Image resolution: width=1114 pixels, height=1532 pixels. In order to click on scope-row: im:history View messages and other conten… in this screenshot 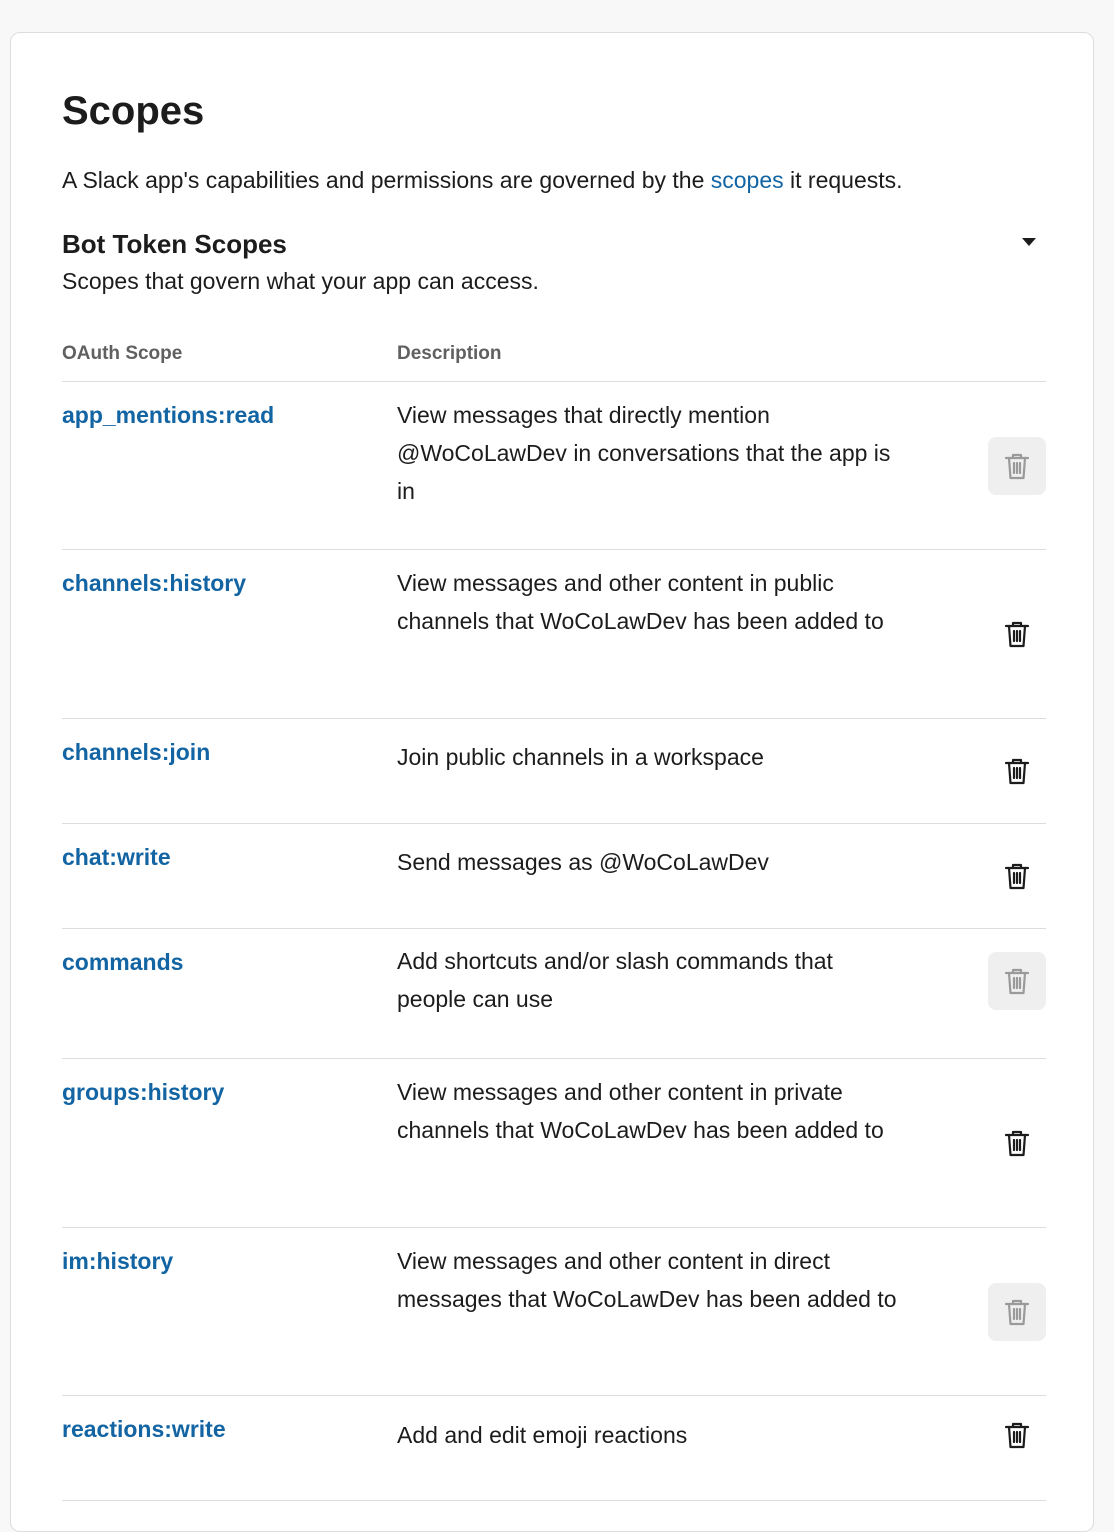, I will do `click(554, 1312)`.